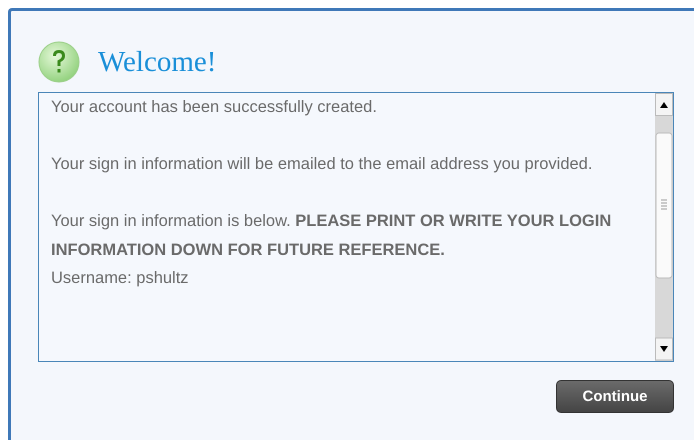  Describe the element at coordinates (322, 164) in the screenshot. I see `message-text: Your sign in information will be emailed to the email address you provided.` at that location.